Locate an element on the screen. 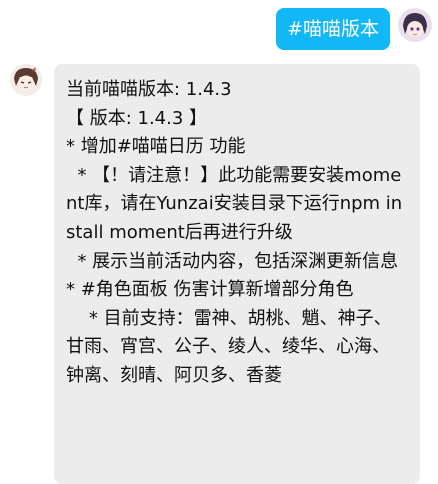 This screenshot has height=484, width=438. anime-character-avatar-icon is located at coordinates (26, 80).